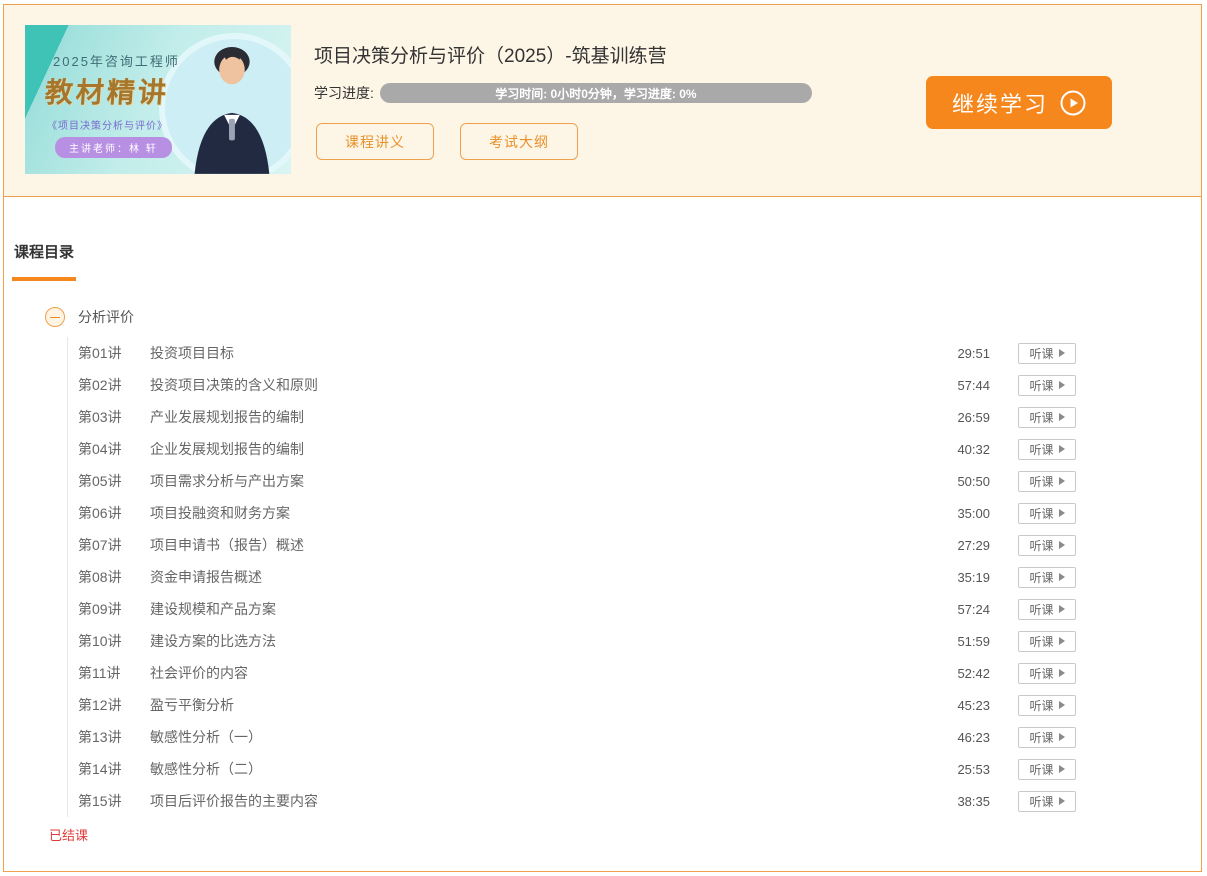 This screenshot has width=1207, height=876. What do you see at coordinates (973, 705) in the screenshot?
I see `lecture-duration: 45:23` at bounding box center [973, 705].